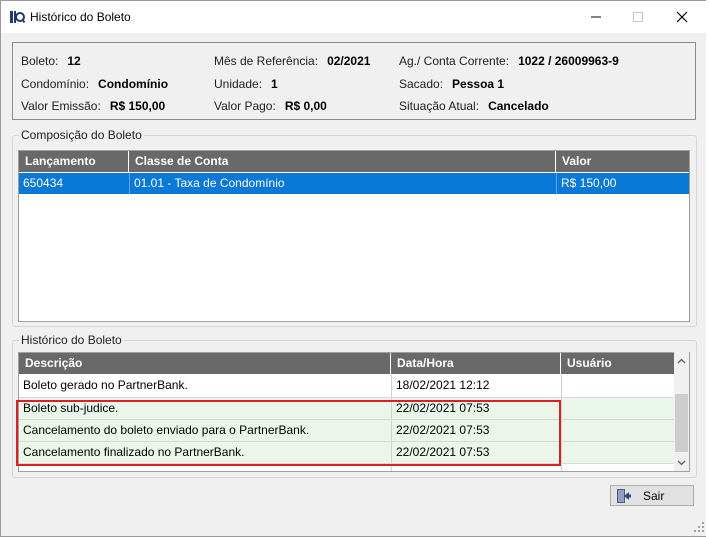 The image size is (709, 537). I want to click on sair-button: Sair, so click(652, 495).